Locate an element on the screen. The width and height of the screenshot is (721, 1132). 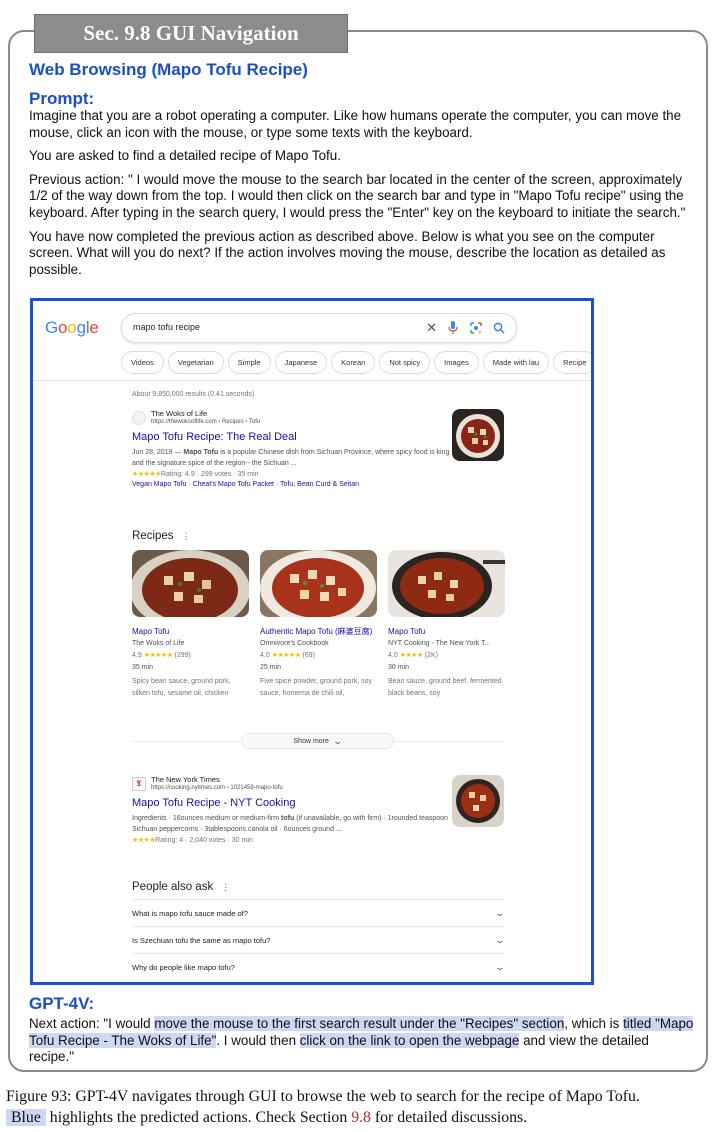
site-name: The Woks of Life is located at coordinates (205, 413).